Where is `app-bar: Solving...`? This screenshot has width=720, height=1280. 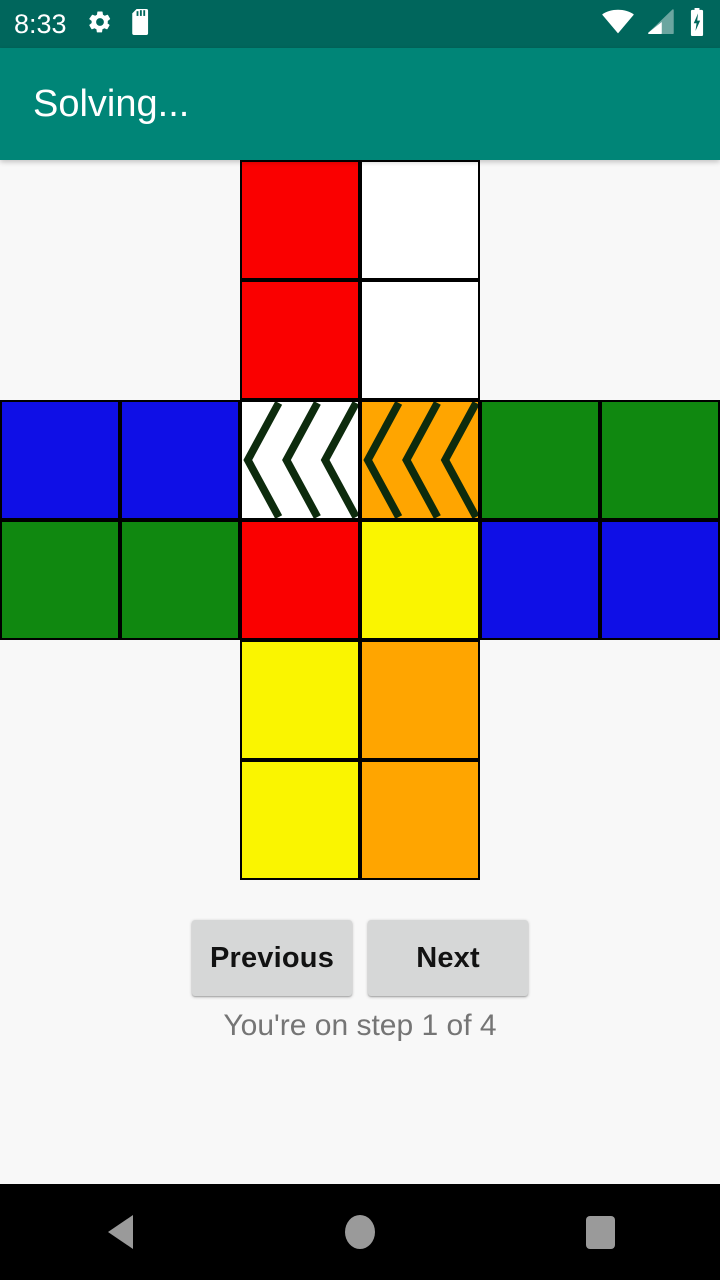
app-bar: Solving... is located at coordinates (360, 104).